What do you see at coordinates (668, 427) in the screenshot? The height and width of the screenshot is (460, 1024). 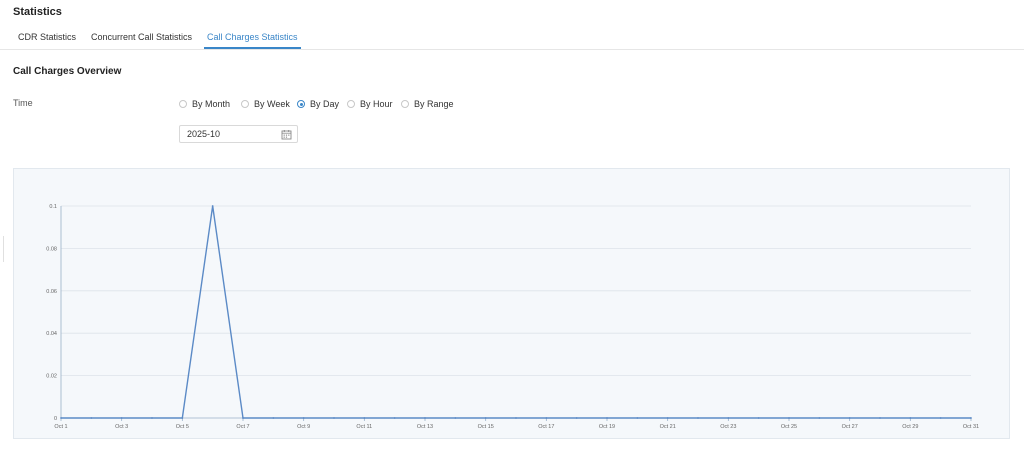 I see `x-tick-label: Oct 21` at bounding box center [668, 427].